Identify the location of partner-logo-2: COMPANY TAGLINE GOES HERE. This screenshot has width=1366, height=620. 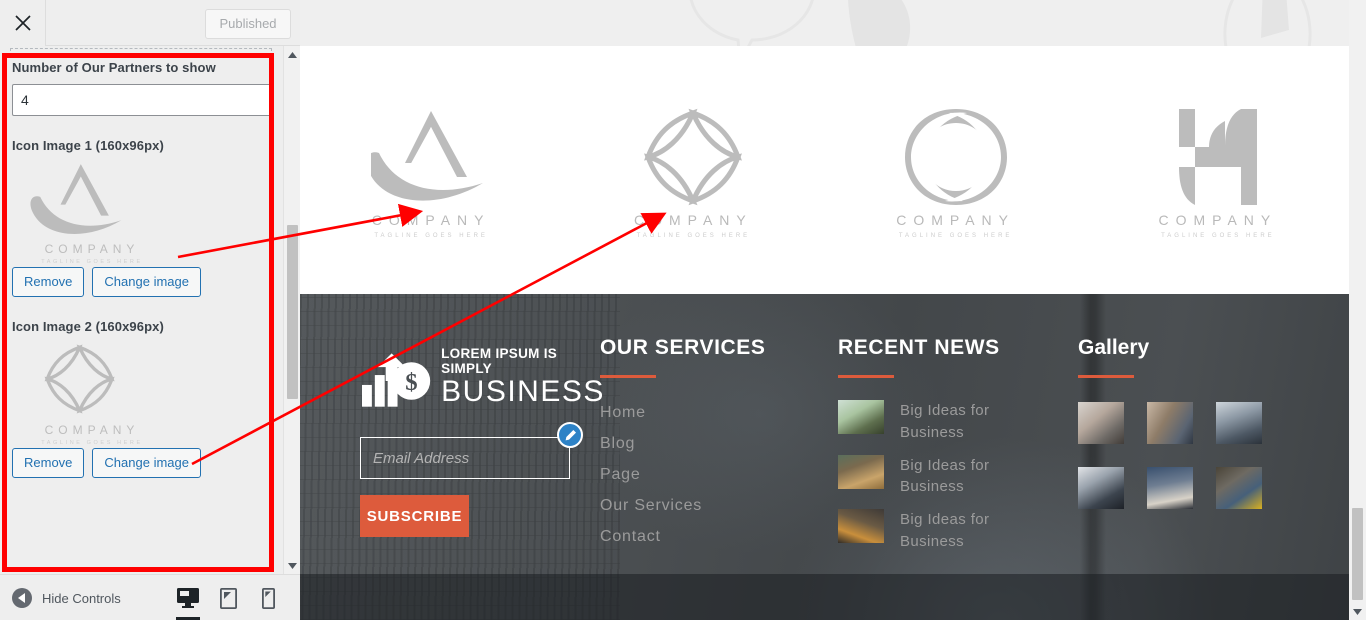
(693, 170).